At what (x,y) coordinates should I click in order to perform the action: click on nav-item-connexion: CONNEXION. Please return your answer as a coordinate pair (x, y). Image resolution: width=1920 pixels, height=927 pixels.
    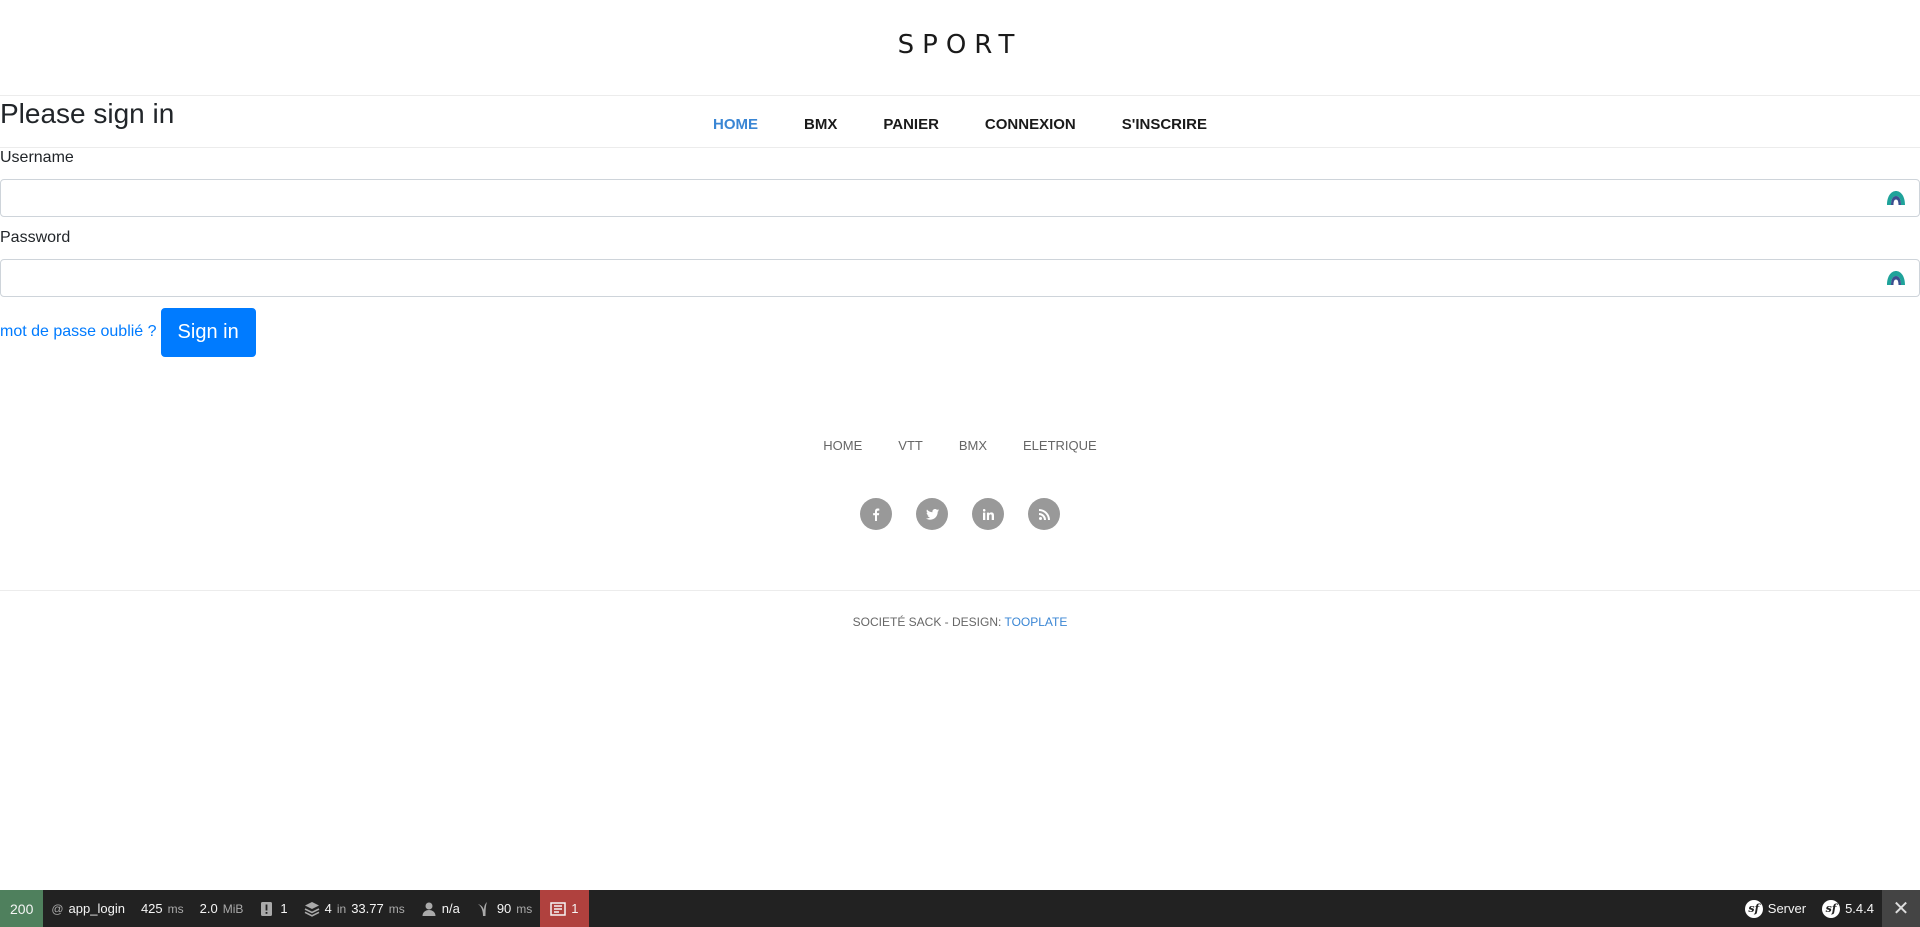
    Looking at the image, I should click on (1030, 124).